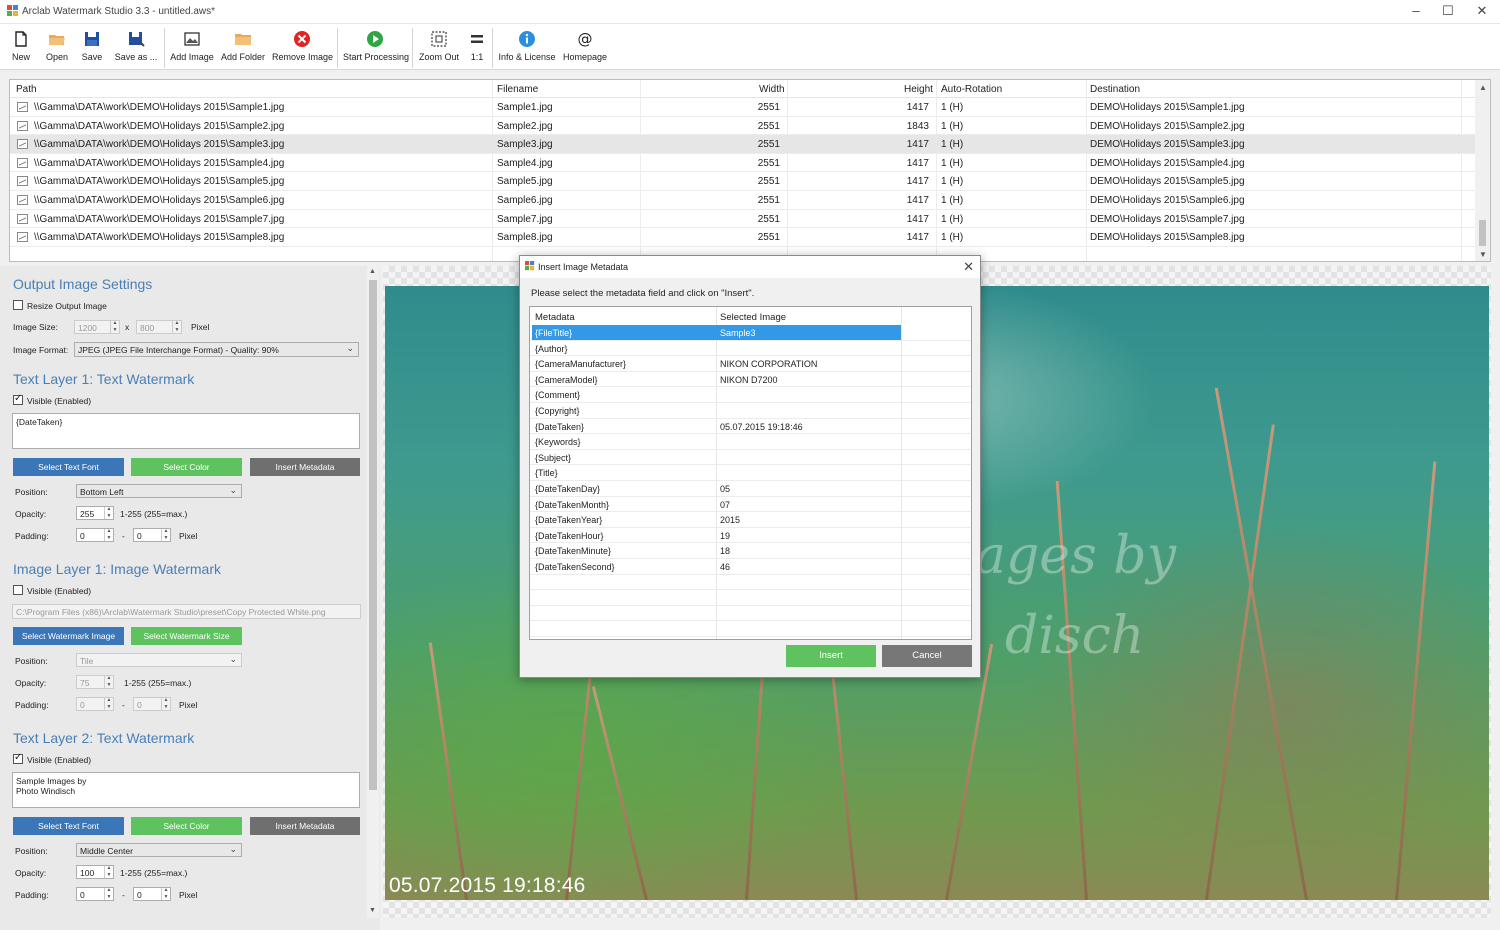  What do you see at coordinates (159, 660) in the screenshot?
I see `image-layer-1-position-select: Tile ⌄` at bounding box center [159, 660].